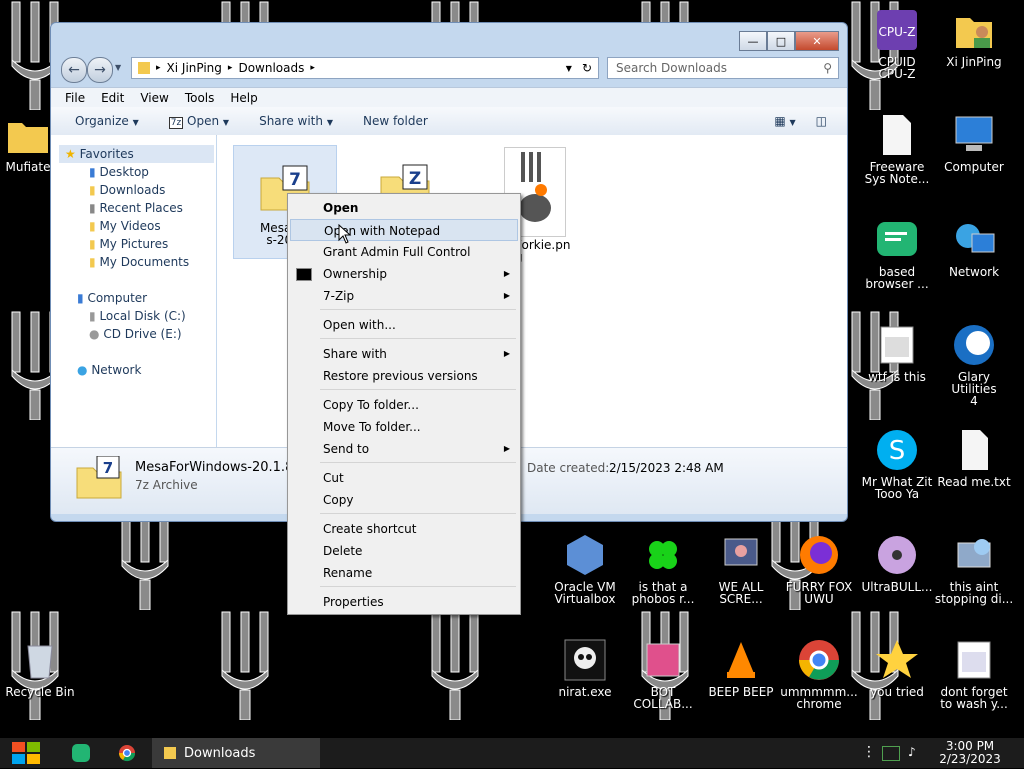  I want to click on menu-file: File, so click(75, 98).